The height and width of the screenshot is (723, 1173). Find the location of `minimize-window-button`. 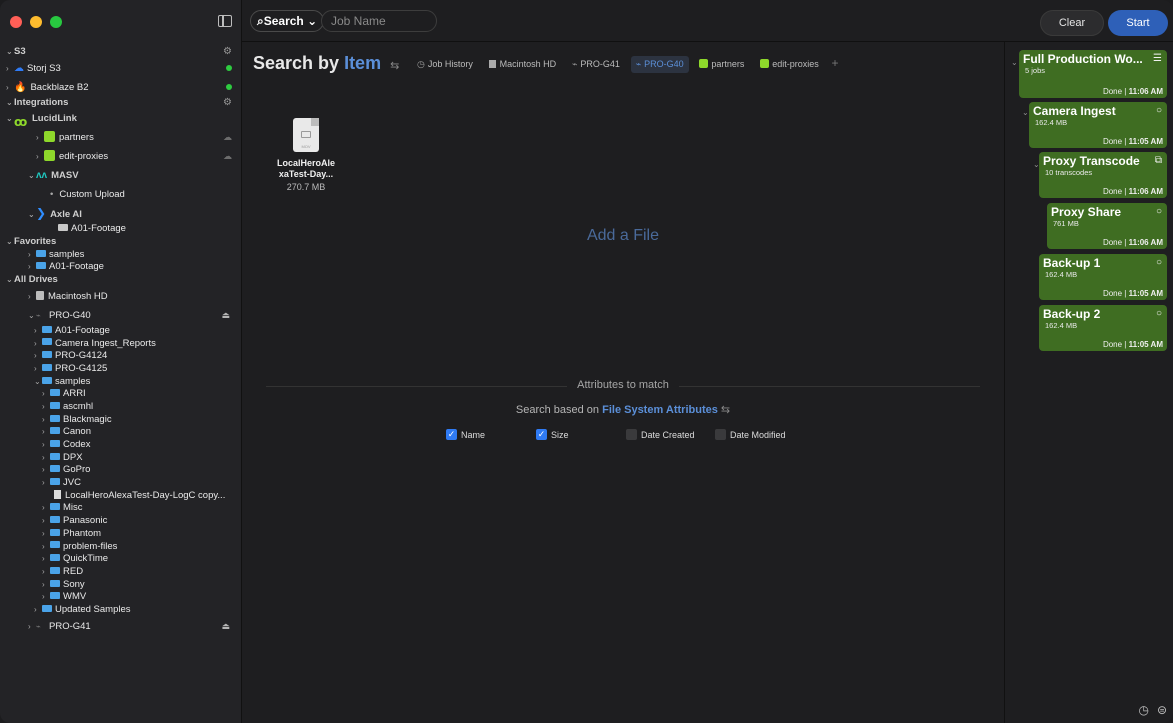

minimize-window-button is located at coordinates (36, 22).